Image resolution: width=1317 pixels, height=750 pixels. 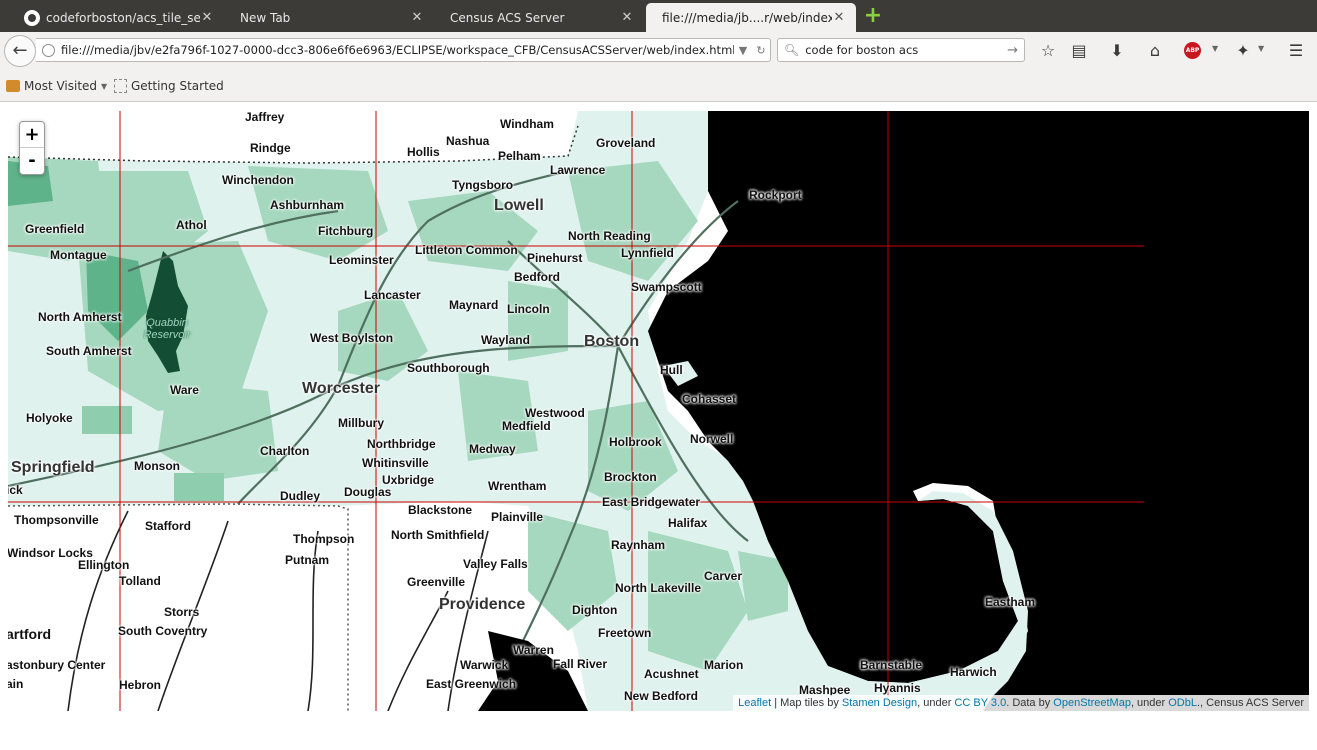 I want to click on place-label: Swampscott, so click(x=666, y=287).